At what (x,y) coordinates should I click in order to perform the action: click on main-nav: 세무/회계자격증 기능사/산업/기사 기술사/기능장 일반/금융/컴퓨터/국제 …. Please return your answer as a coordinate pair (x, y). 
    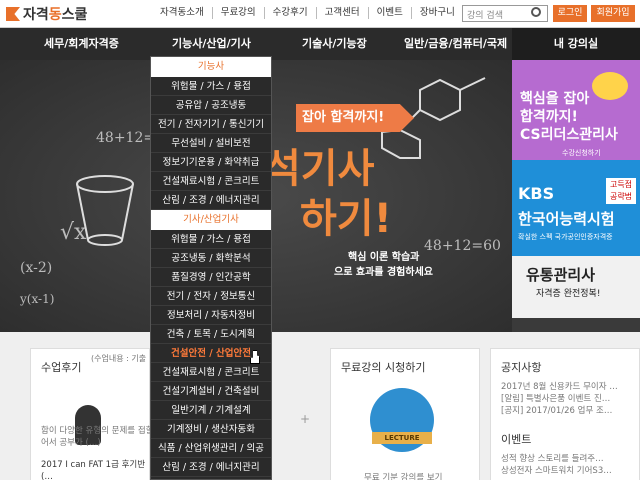
    Looking at the image, I should click on (320, 44).